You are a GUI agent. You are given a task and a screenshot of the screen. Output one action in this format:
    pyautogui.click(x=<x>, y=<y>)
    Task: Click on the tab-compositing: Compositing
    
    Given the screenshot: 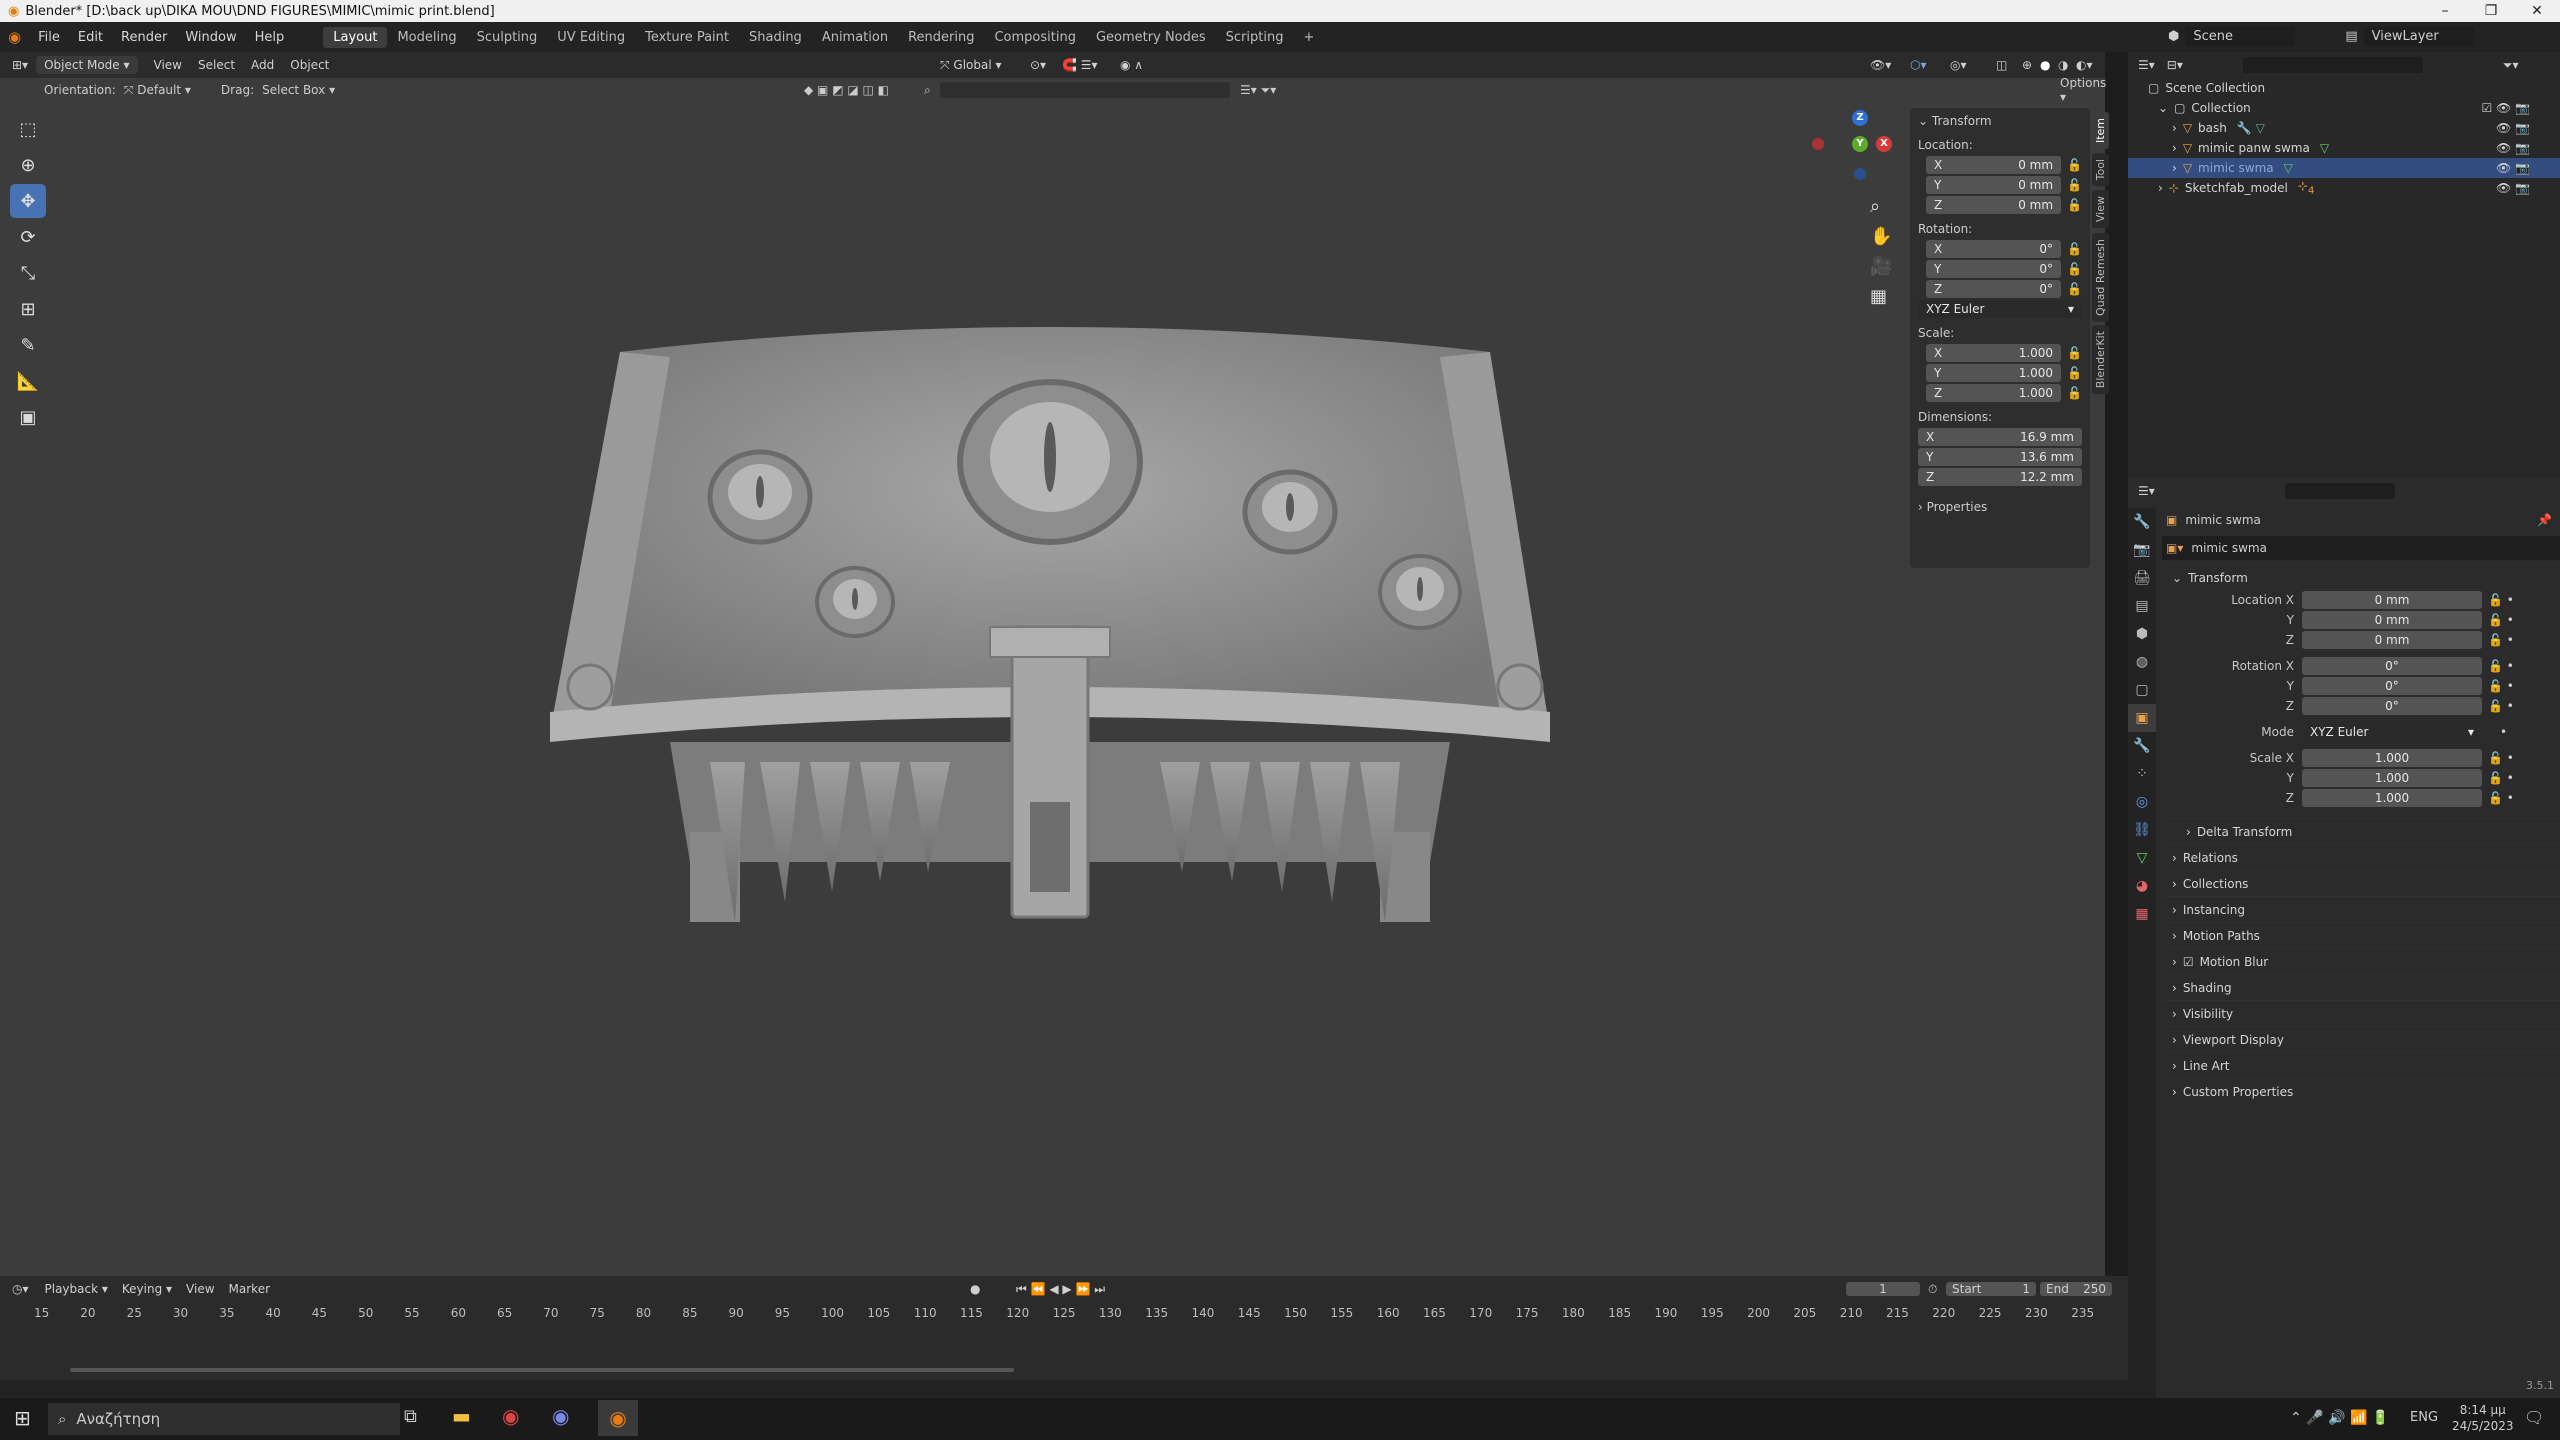 What is the action you would take?
    pyautogui.click(x=1035, y=37)
    